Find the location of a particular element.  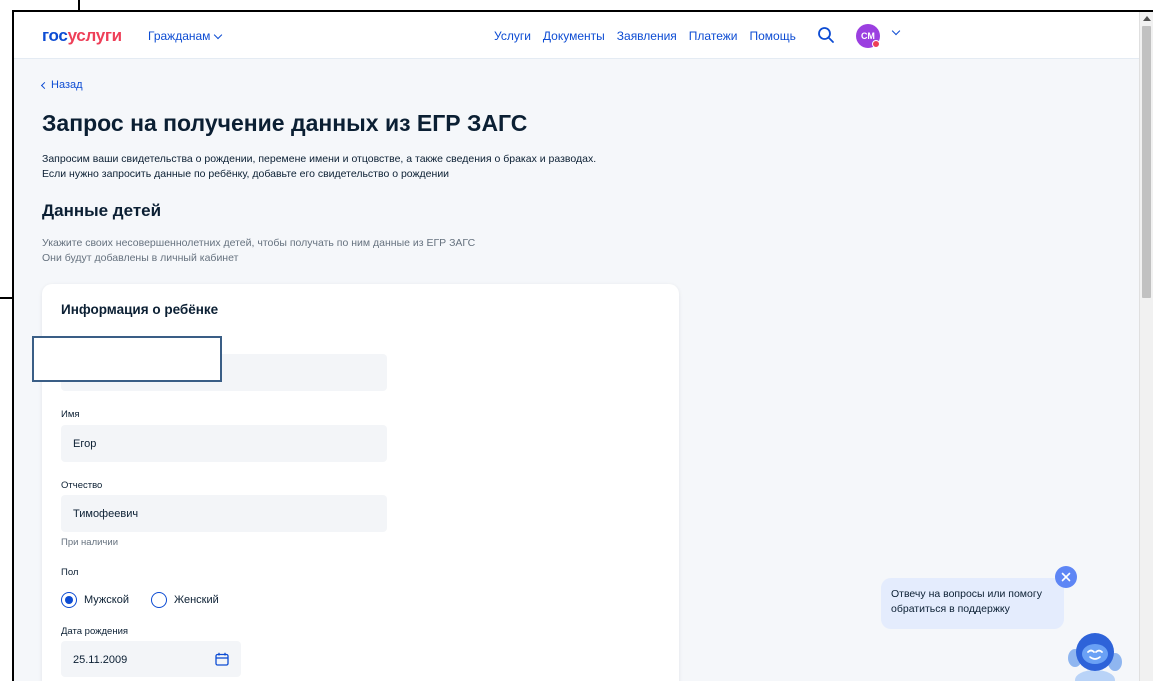

back-label: Назад is located at coordinates (67, 85).